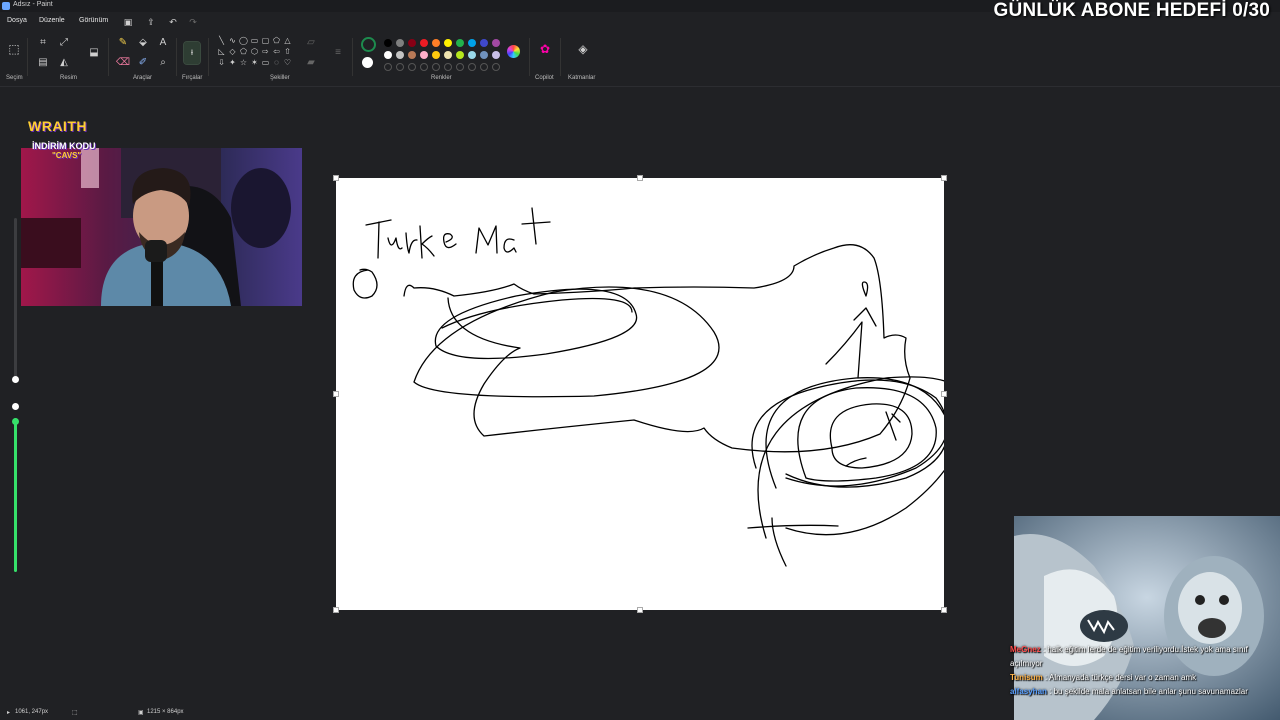 Image resolution: width=1280 pixels, height=720 pixels. I want to click on pentagon-shape-icon: ⬠, so click(243, 51).